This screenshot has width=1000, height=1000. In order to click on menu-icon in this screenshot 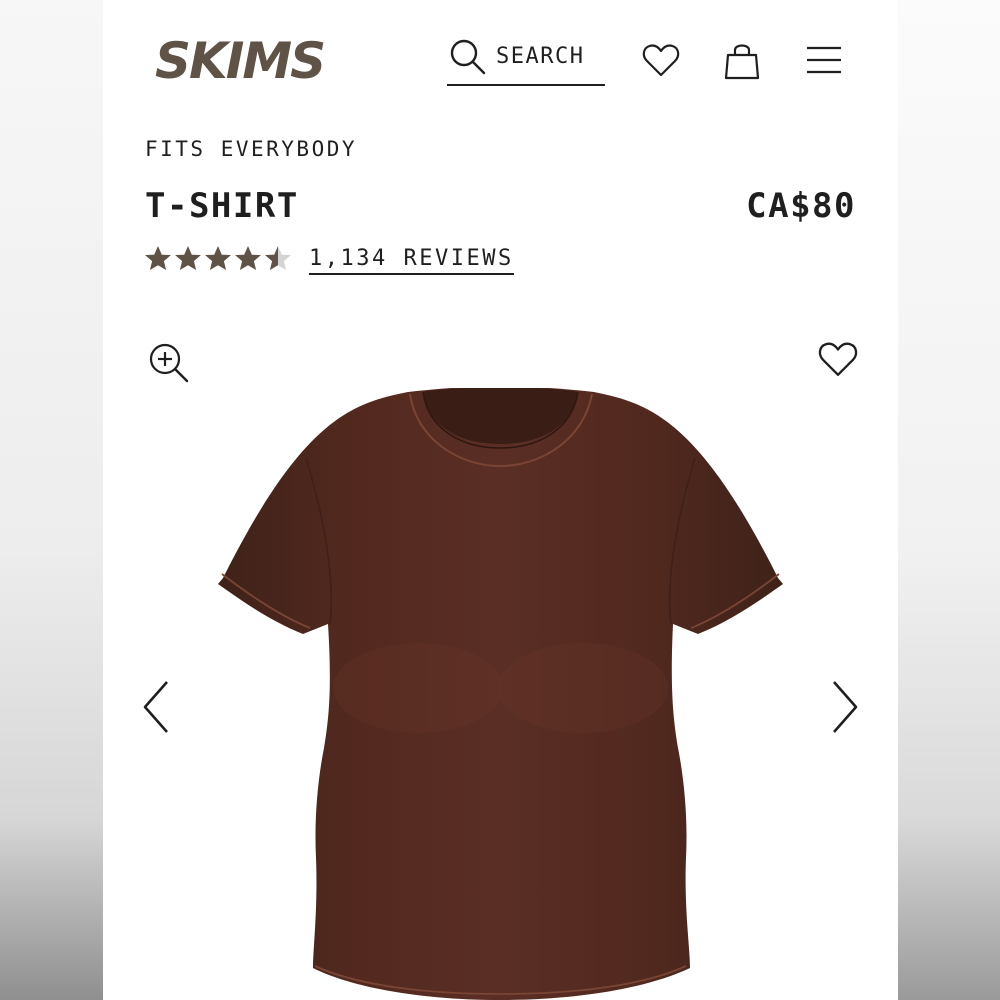, I will do `click(824, 60)`.